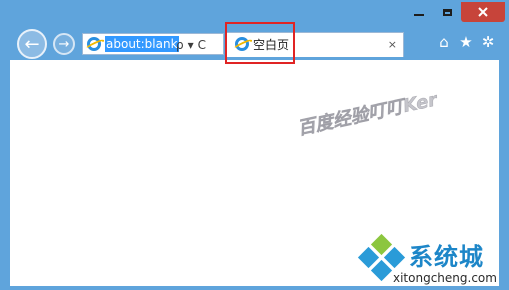 This screenshot has height=290, width=509. I want to click on brand-name: 系统城, so click(446, 257).